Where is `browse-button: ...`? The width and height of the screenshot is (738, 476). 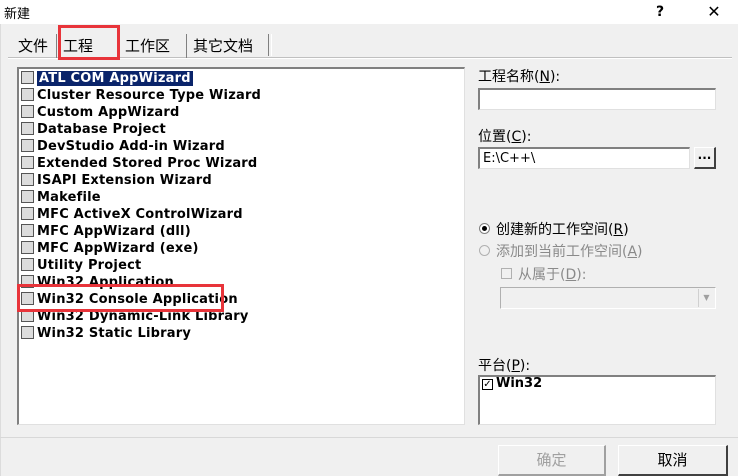 browse-button: ... is located at coordinates (705, 158).